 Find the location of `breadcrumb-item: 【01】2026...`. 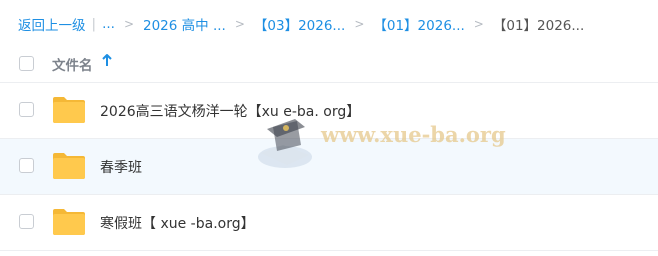

breadcrumb-item: 【01】2026... is located at coordinates (418, 24).